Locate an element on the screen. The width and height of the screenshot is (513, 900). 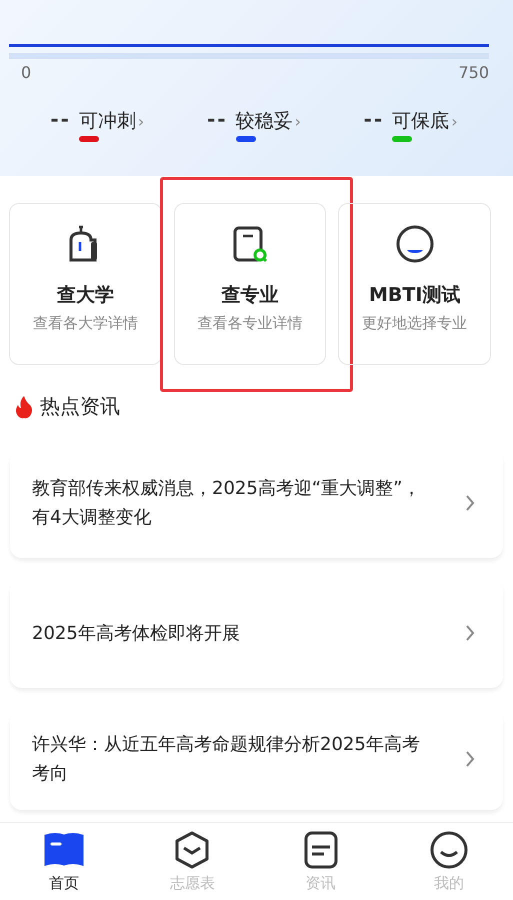
news-item: 许兴华：从近五年高考命题规律分析2025年高考考向 is located at coordinates (256, 760).